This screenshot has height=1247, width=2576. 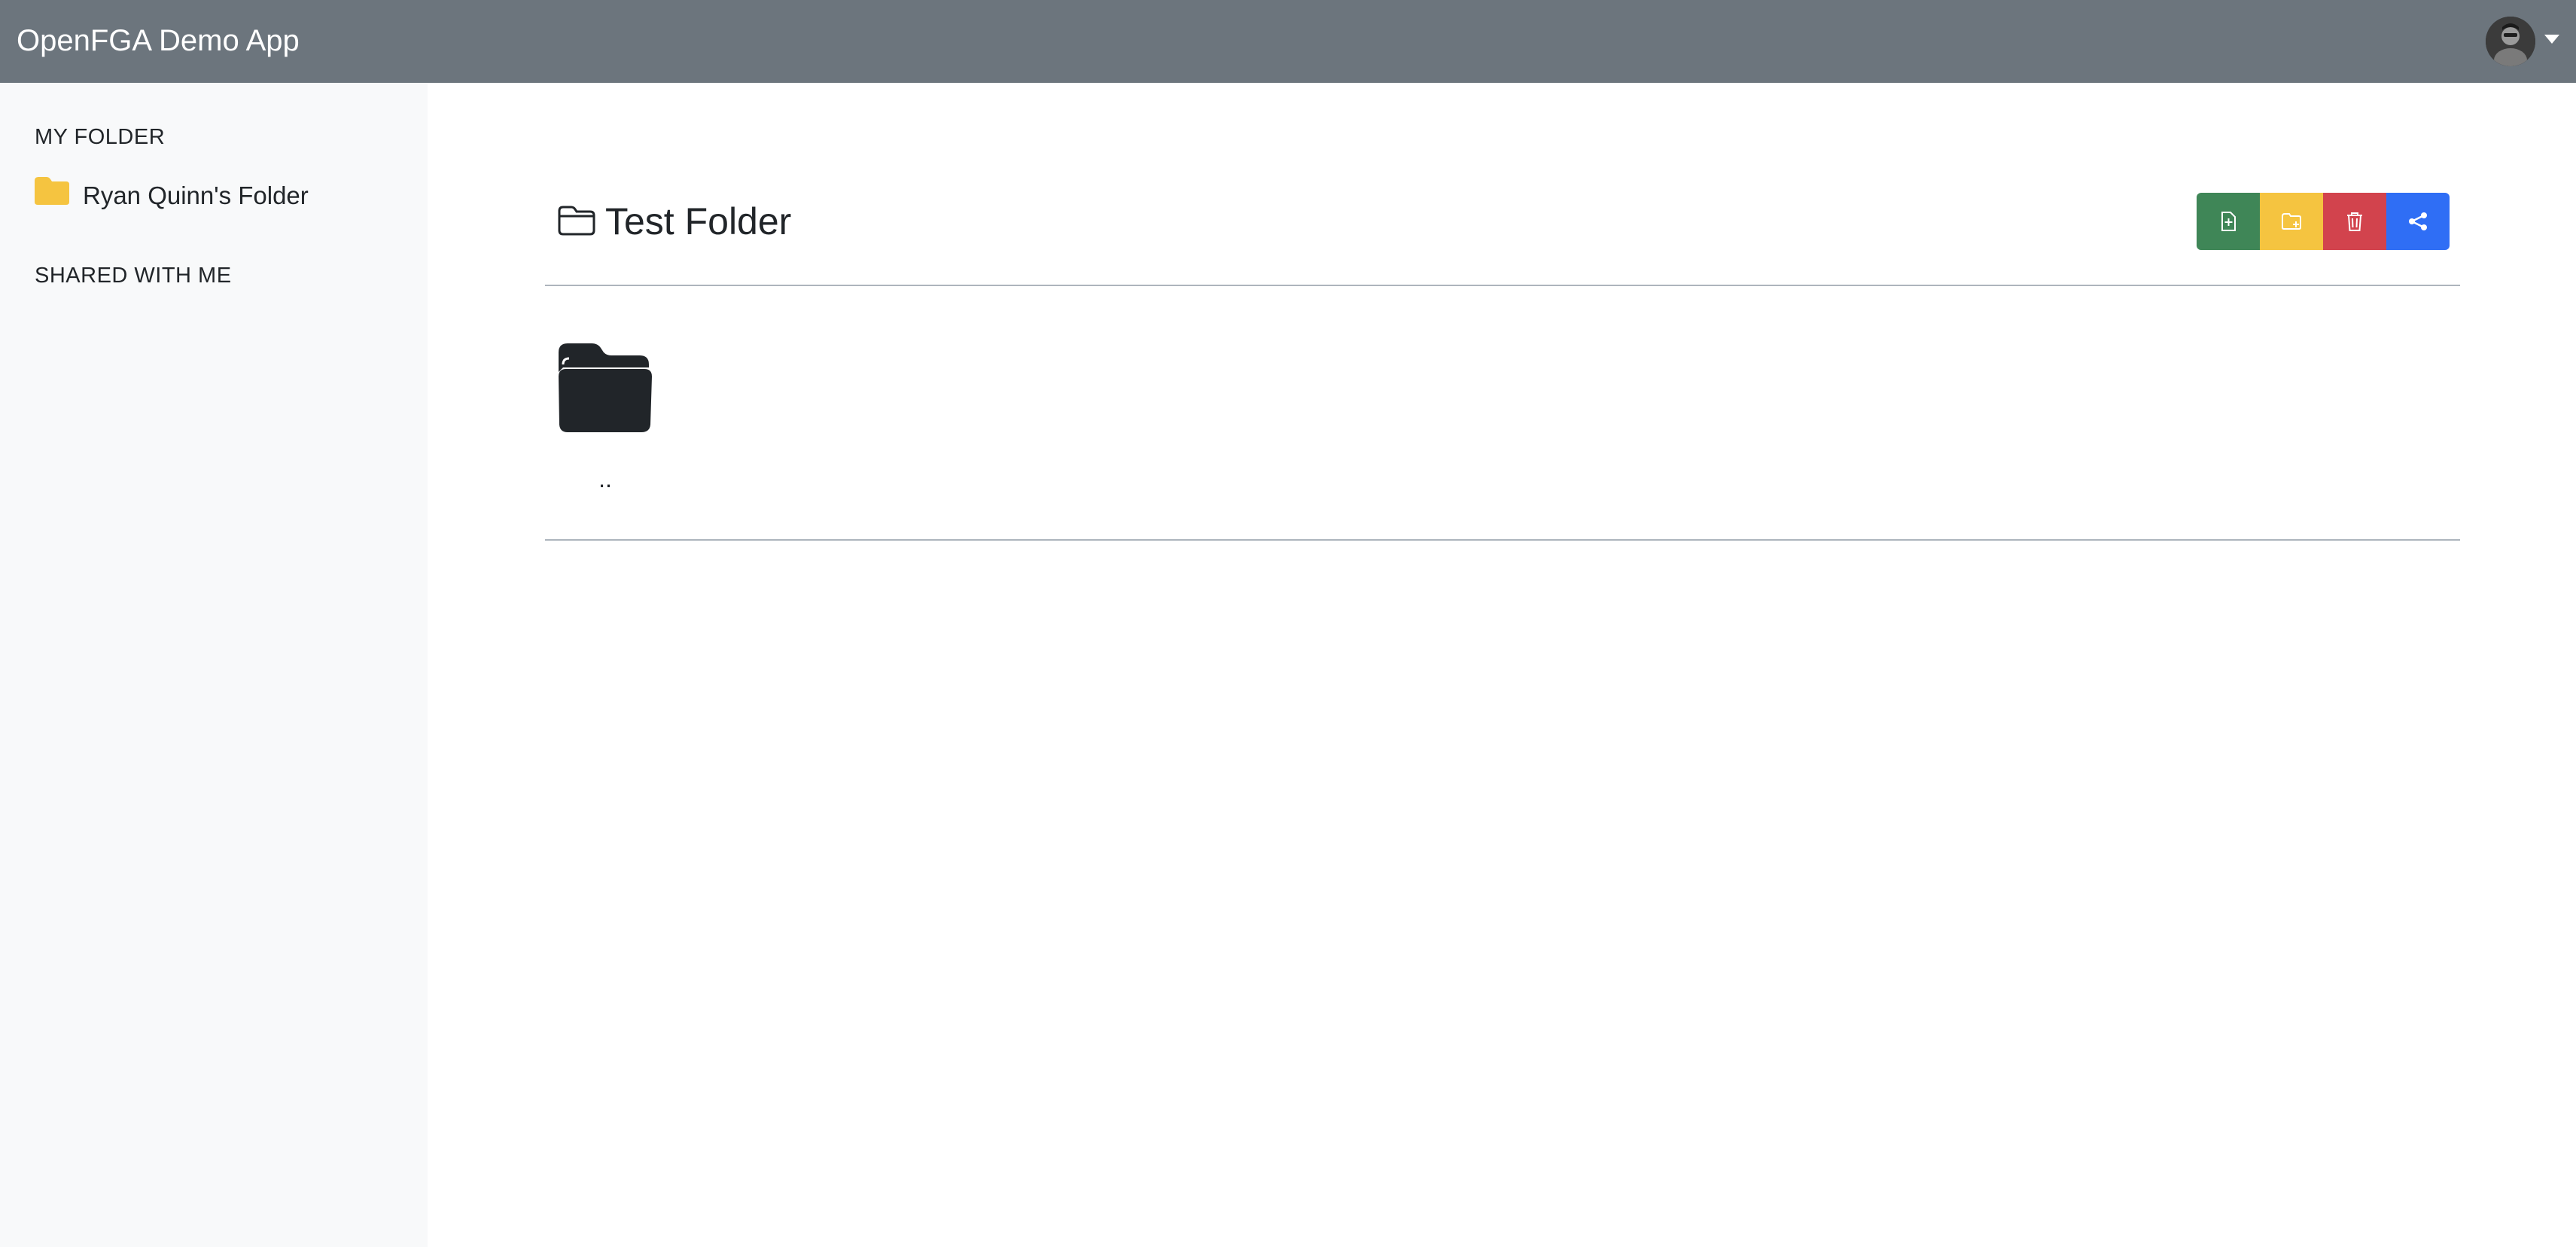 What do you see at coordinates (158, 41) in the screenshot?
I see `brand-link: OpenFGA Demo App` at bounding box center [158, 41].